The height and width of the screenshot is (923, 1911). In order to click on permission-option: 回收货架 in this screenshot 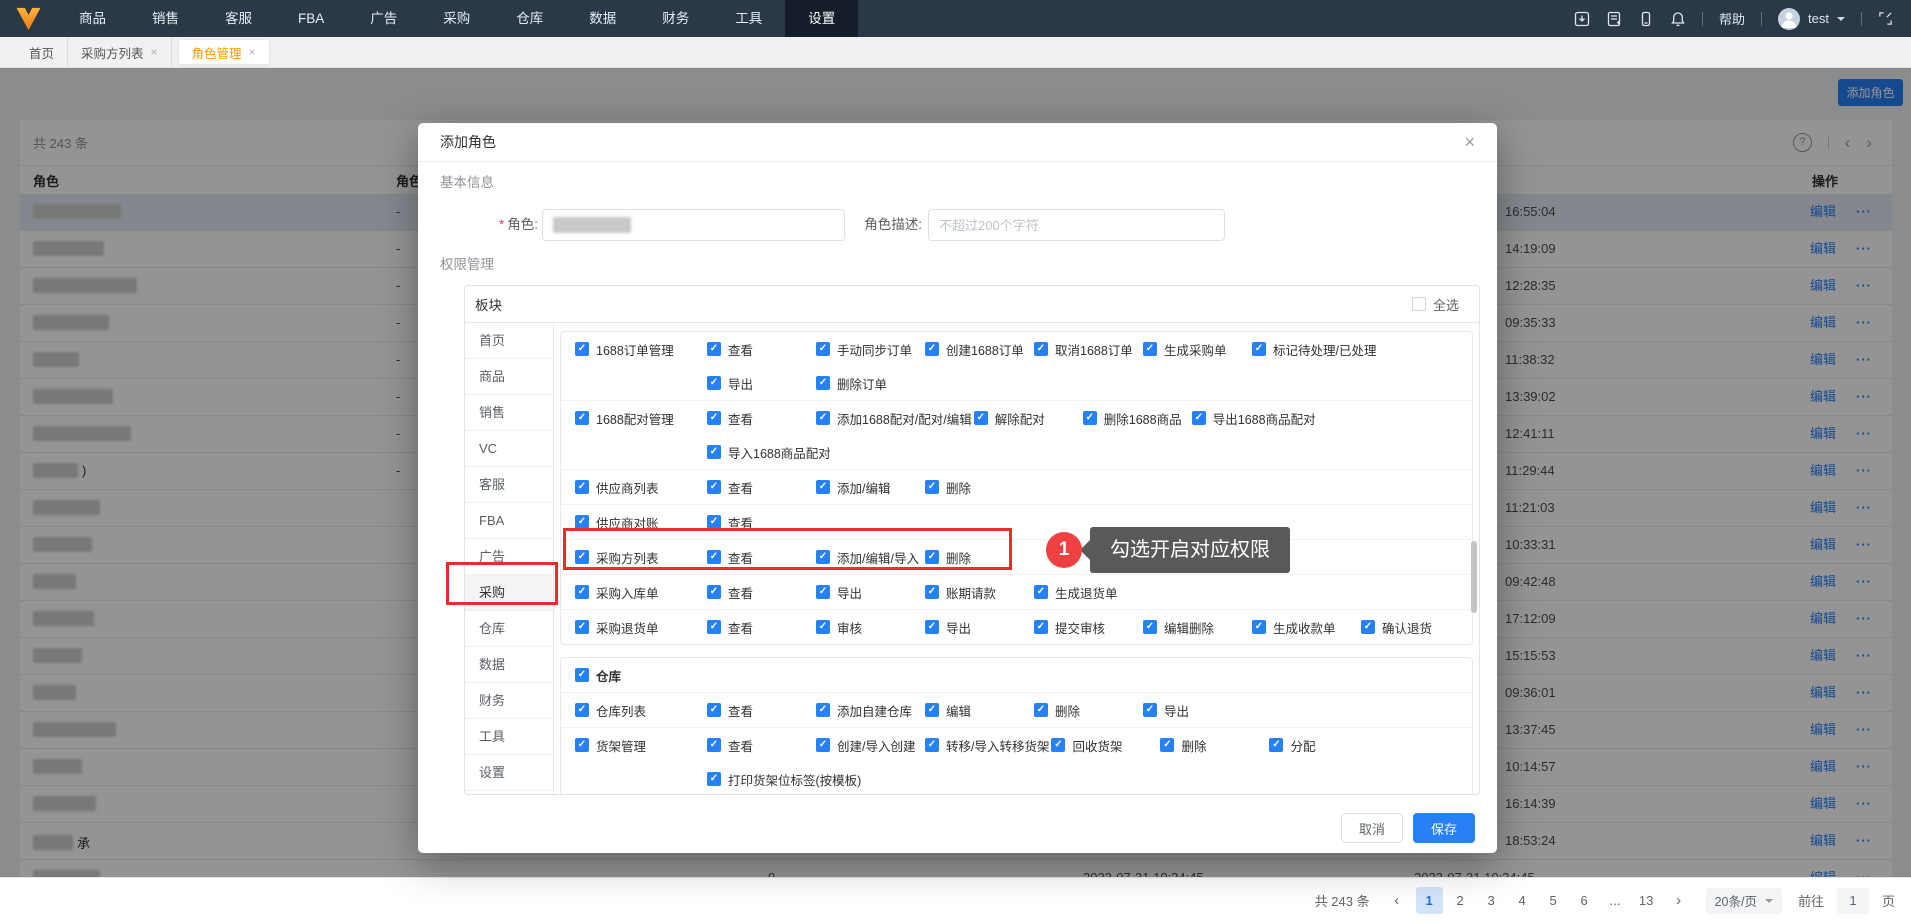, I will do `click(1104, 745)`.